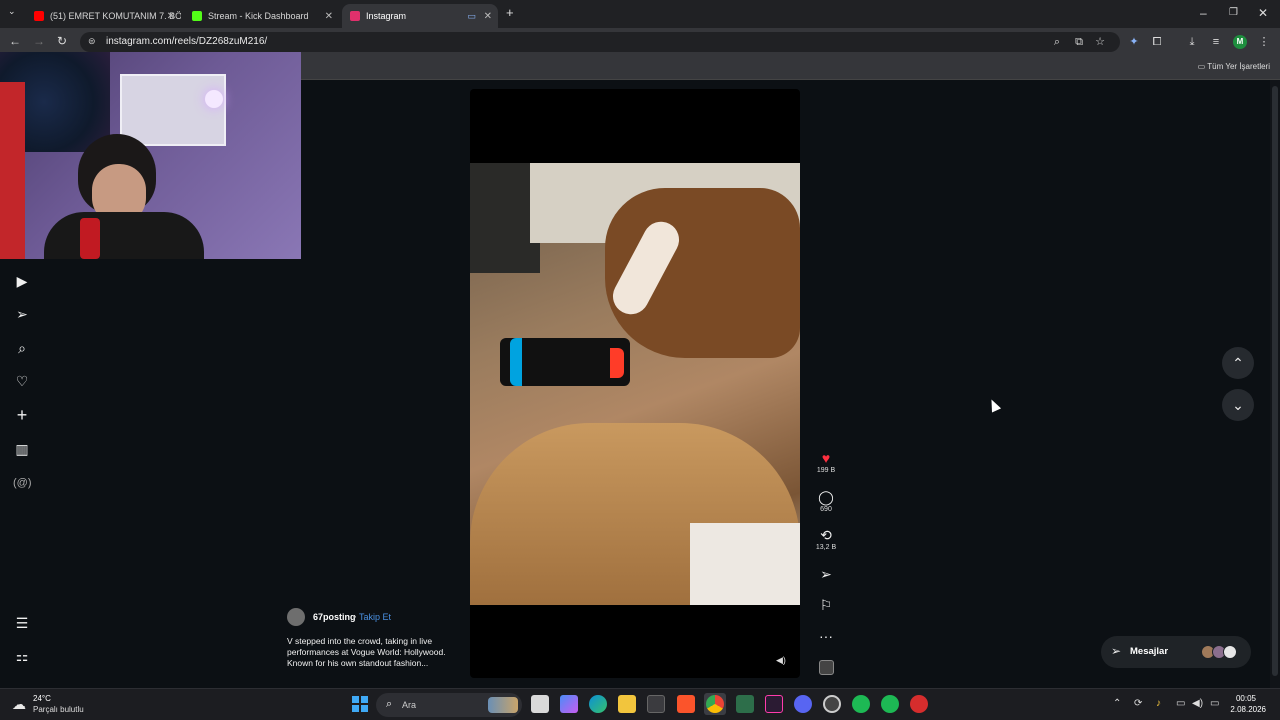 Image resolution: width=1280 pixels, height=720 pixels. What do you see at coordinates (22, 623) in the screenshot?
I see `more-menu-icon: ☰` at bounding box center [22, 623].